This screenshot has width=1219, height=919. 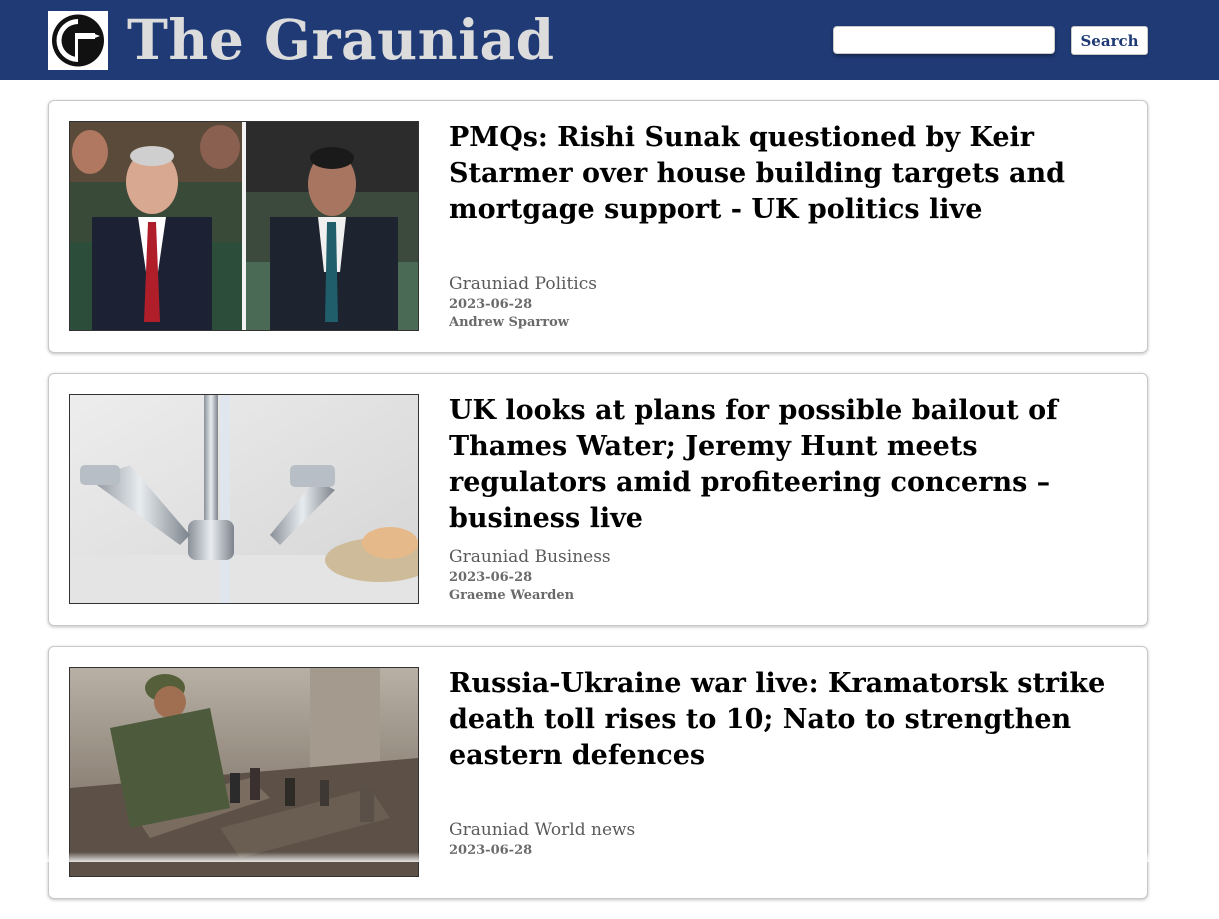 What do you see at coordinates (609, 40) in the screenshot?
I see `site-header: The Grauniad Search` at bounding box center [609, 40].